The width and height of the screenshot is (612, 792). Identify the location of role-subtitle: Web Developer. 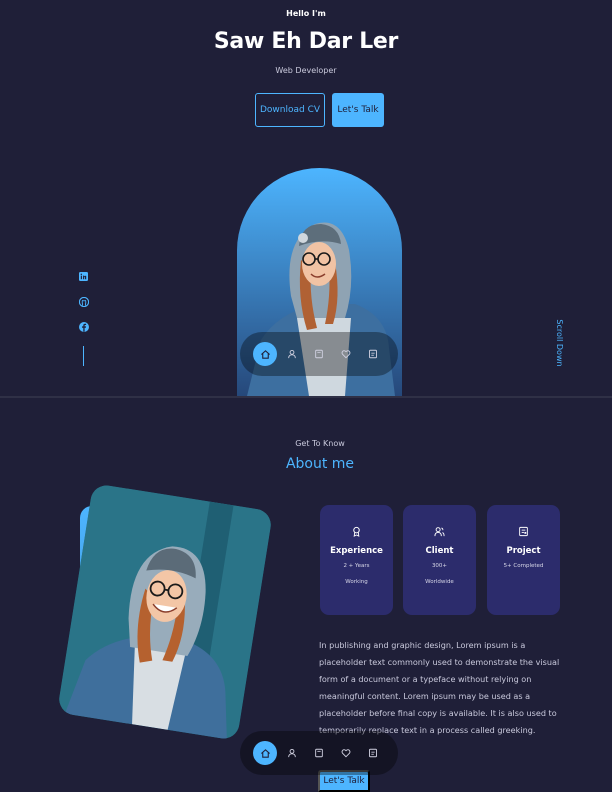
(306, 70).